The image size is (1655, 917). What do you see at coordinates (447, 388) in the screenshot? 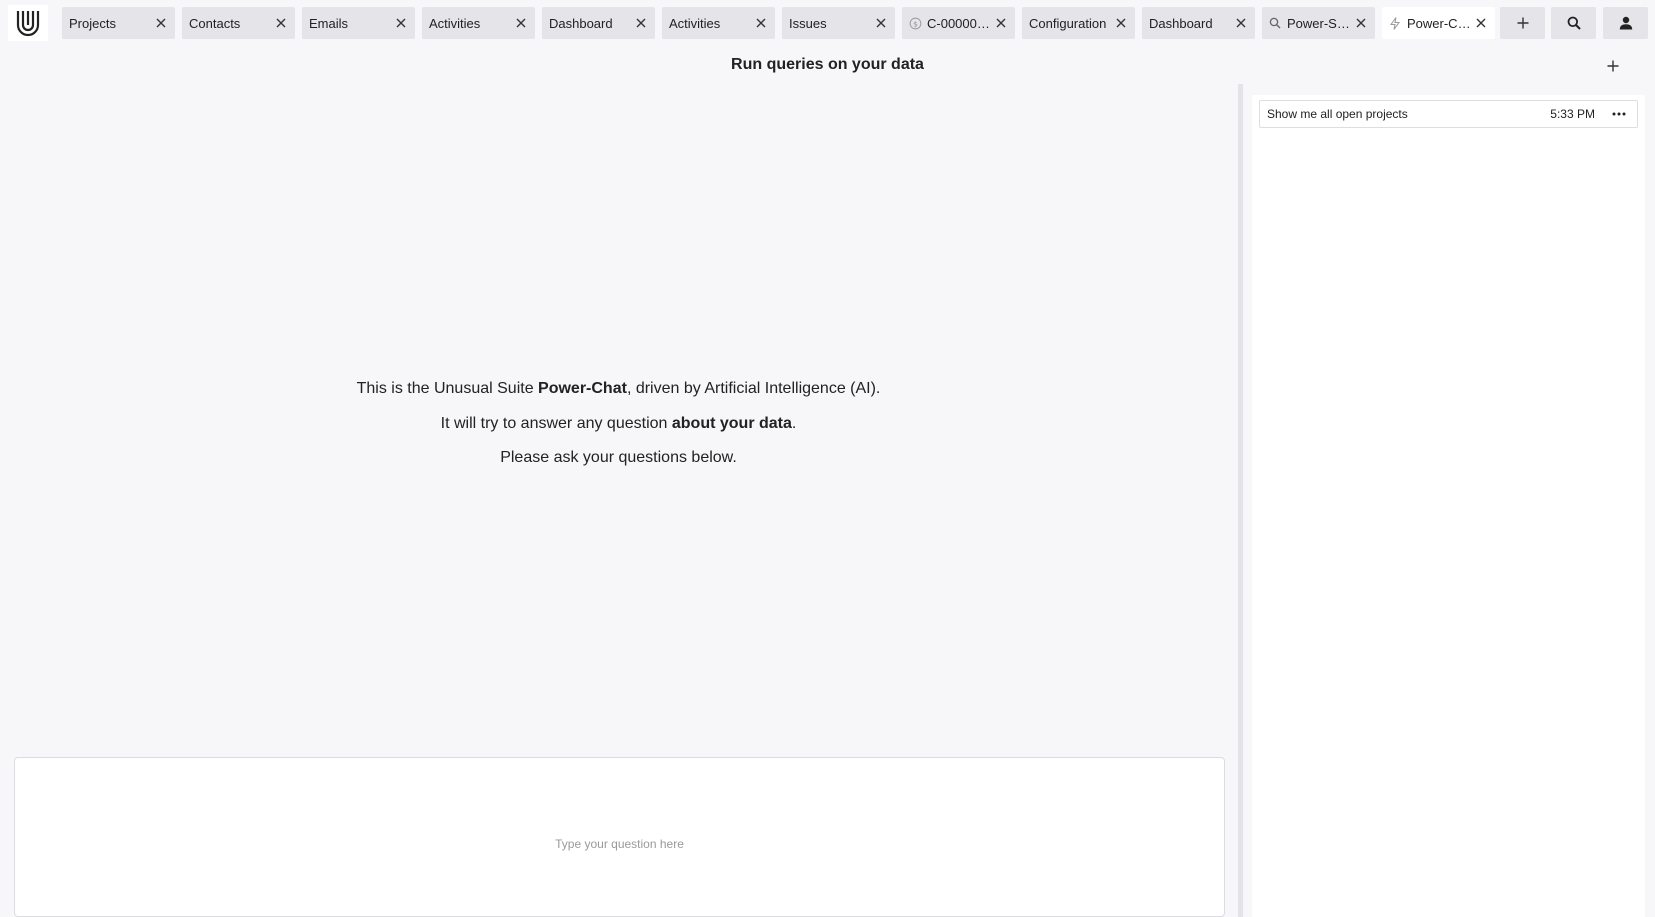
I see `welcome-text: This is the Unusual Suite` at bounding box center [447, 388].